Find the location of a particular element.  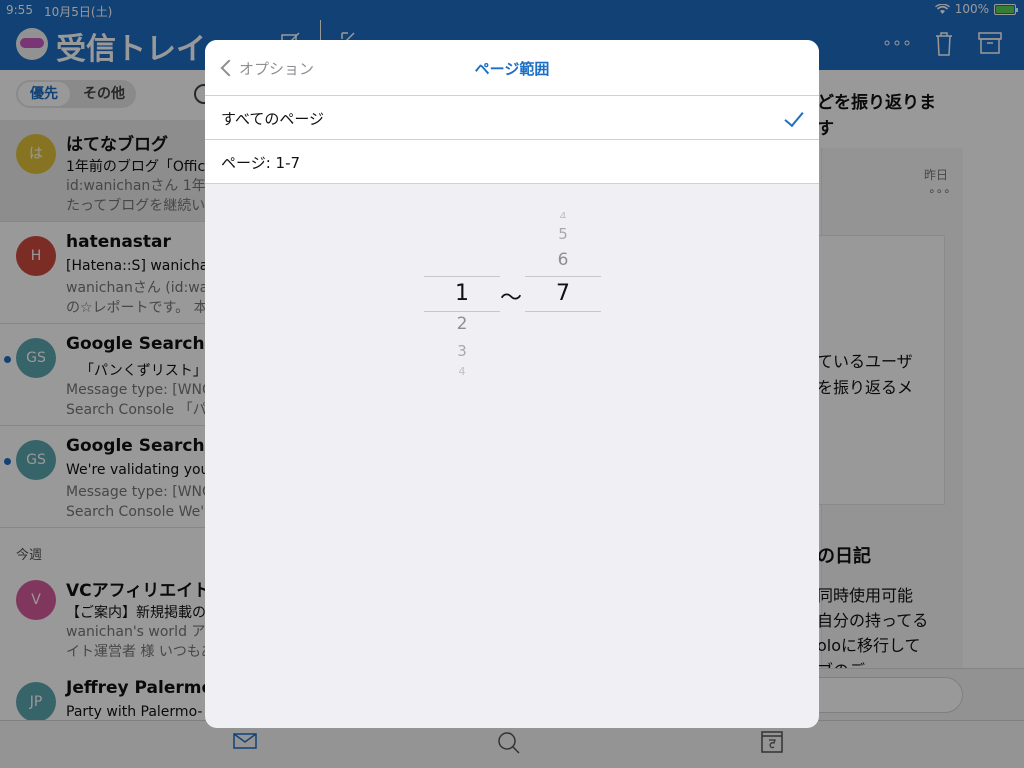

option-page-range: ページ: 1-7 is located at coordinates (512, 162).